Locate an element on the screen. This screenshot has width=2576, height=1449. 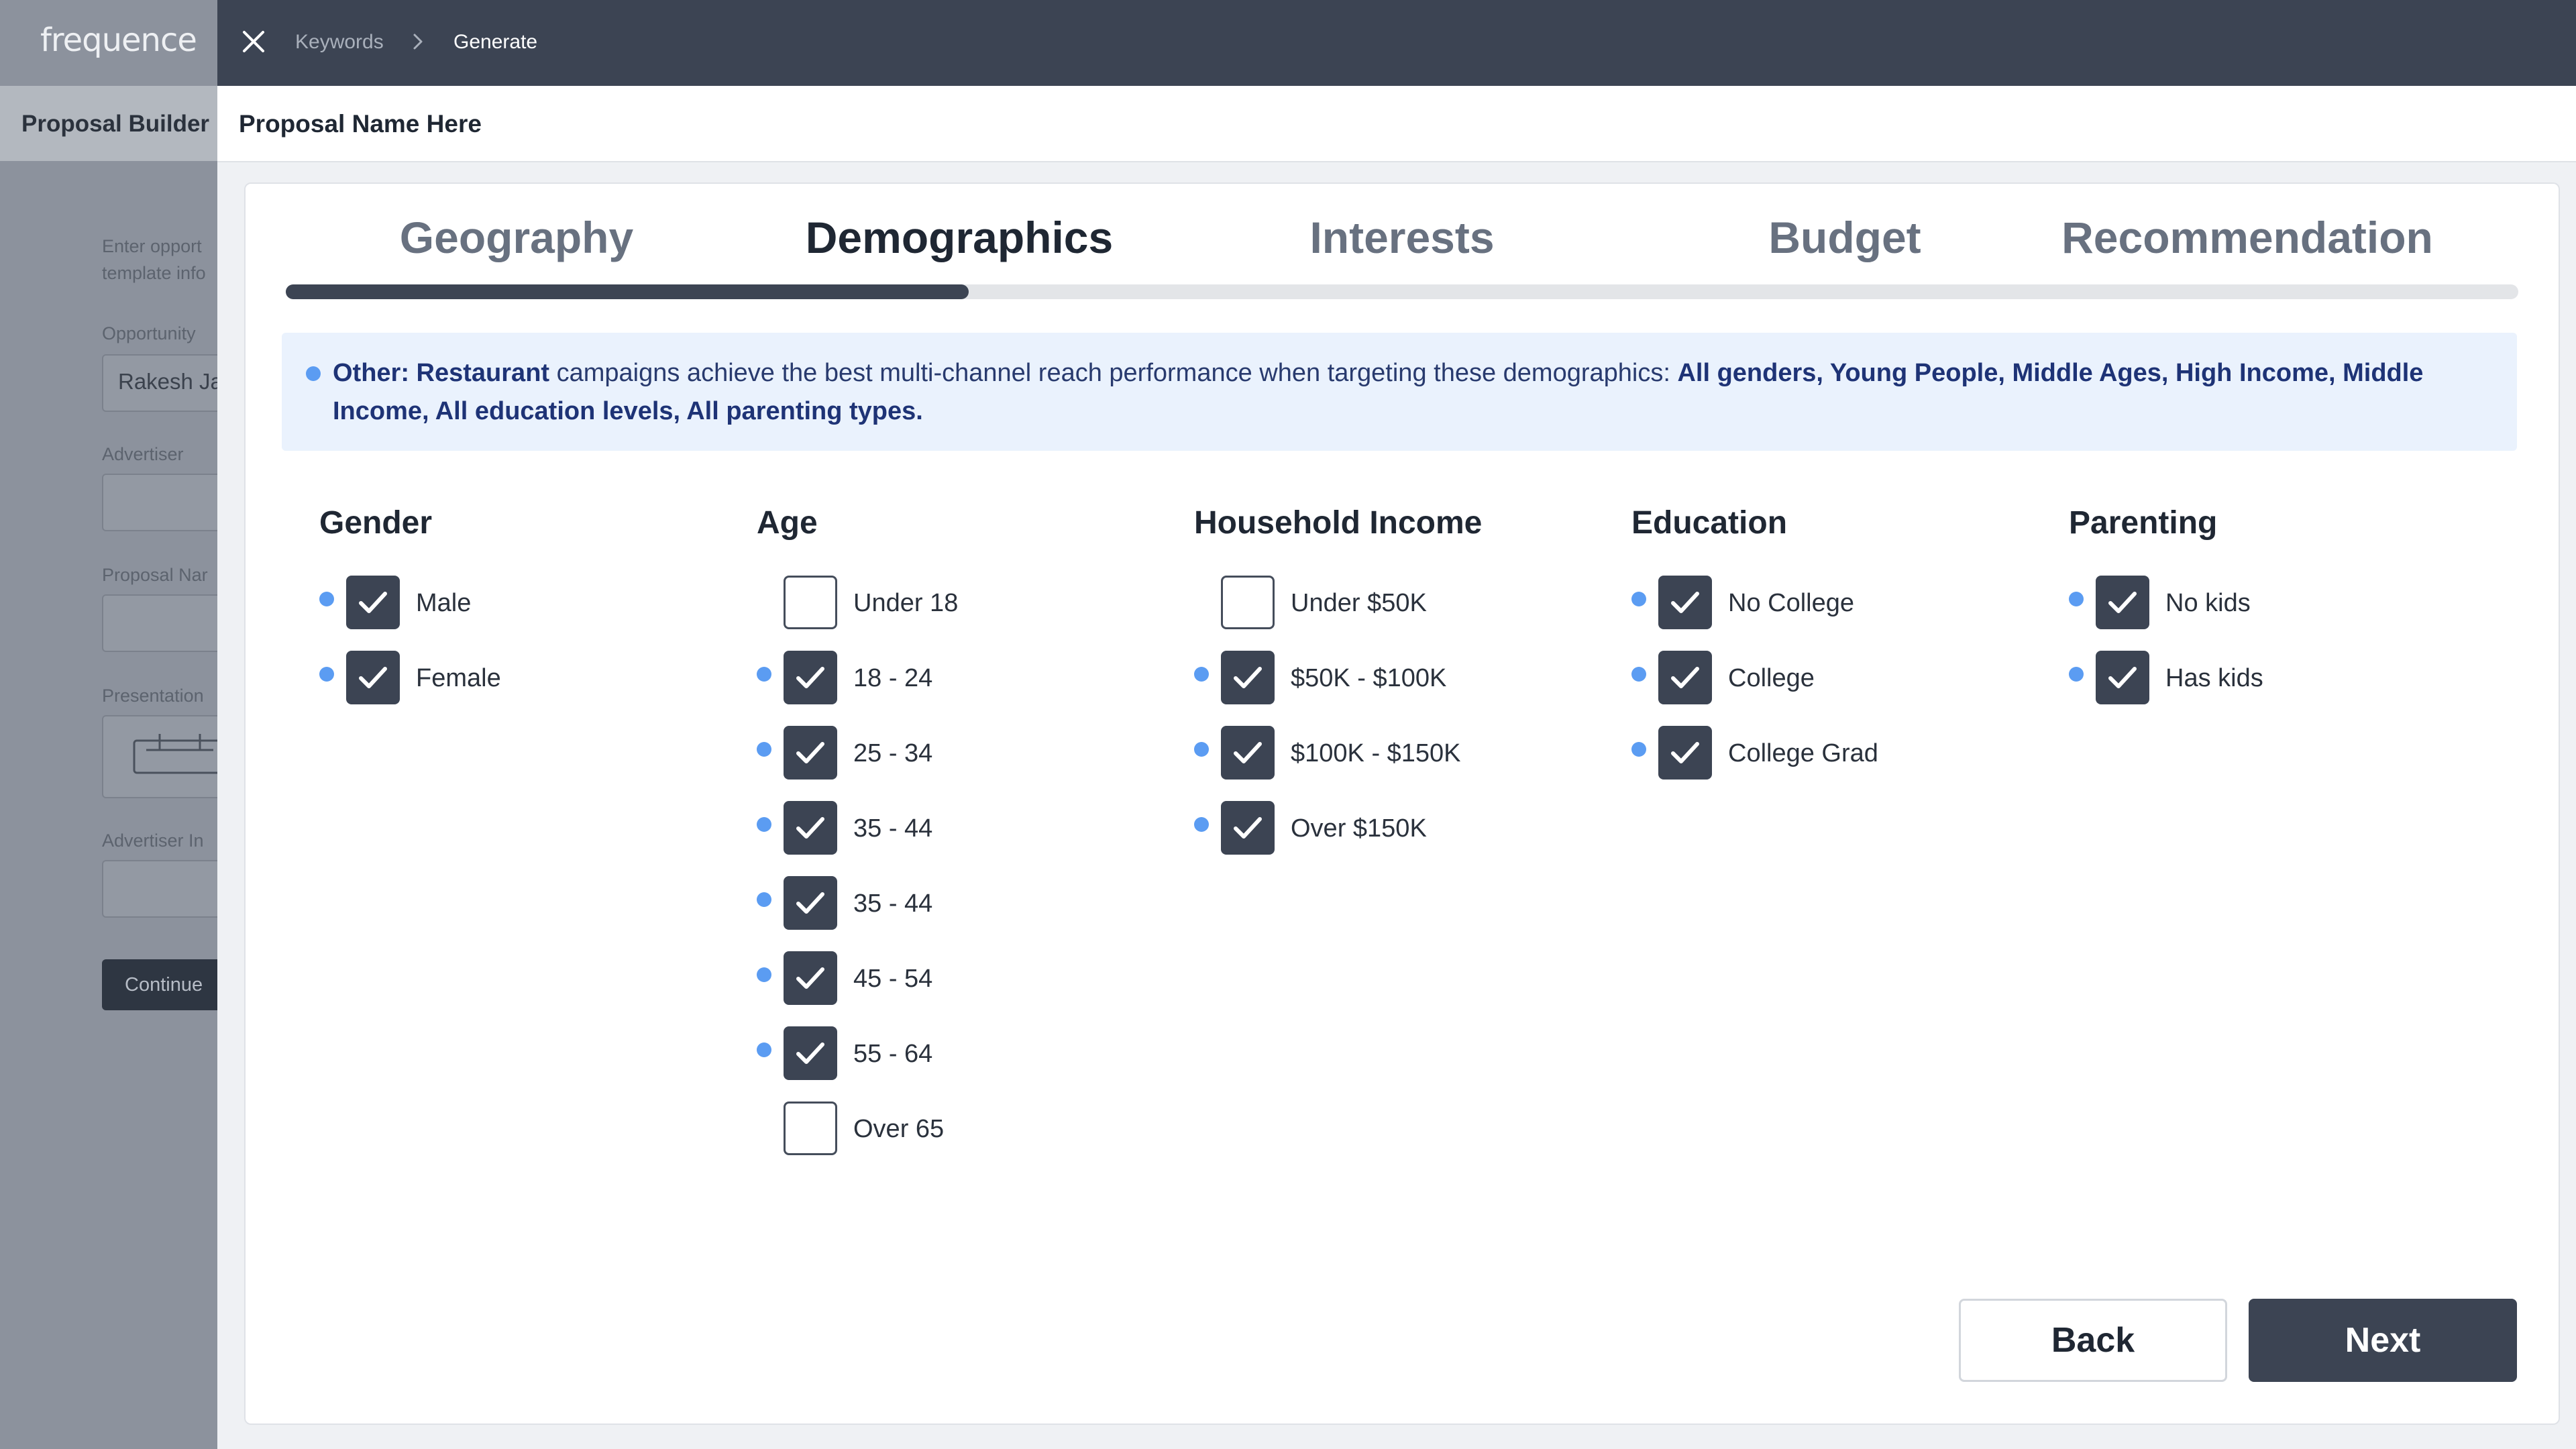
household-income-option: $100K - $150K is located at coordinates (1382, 754).